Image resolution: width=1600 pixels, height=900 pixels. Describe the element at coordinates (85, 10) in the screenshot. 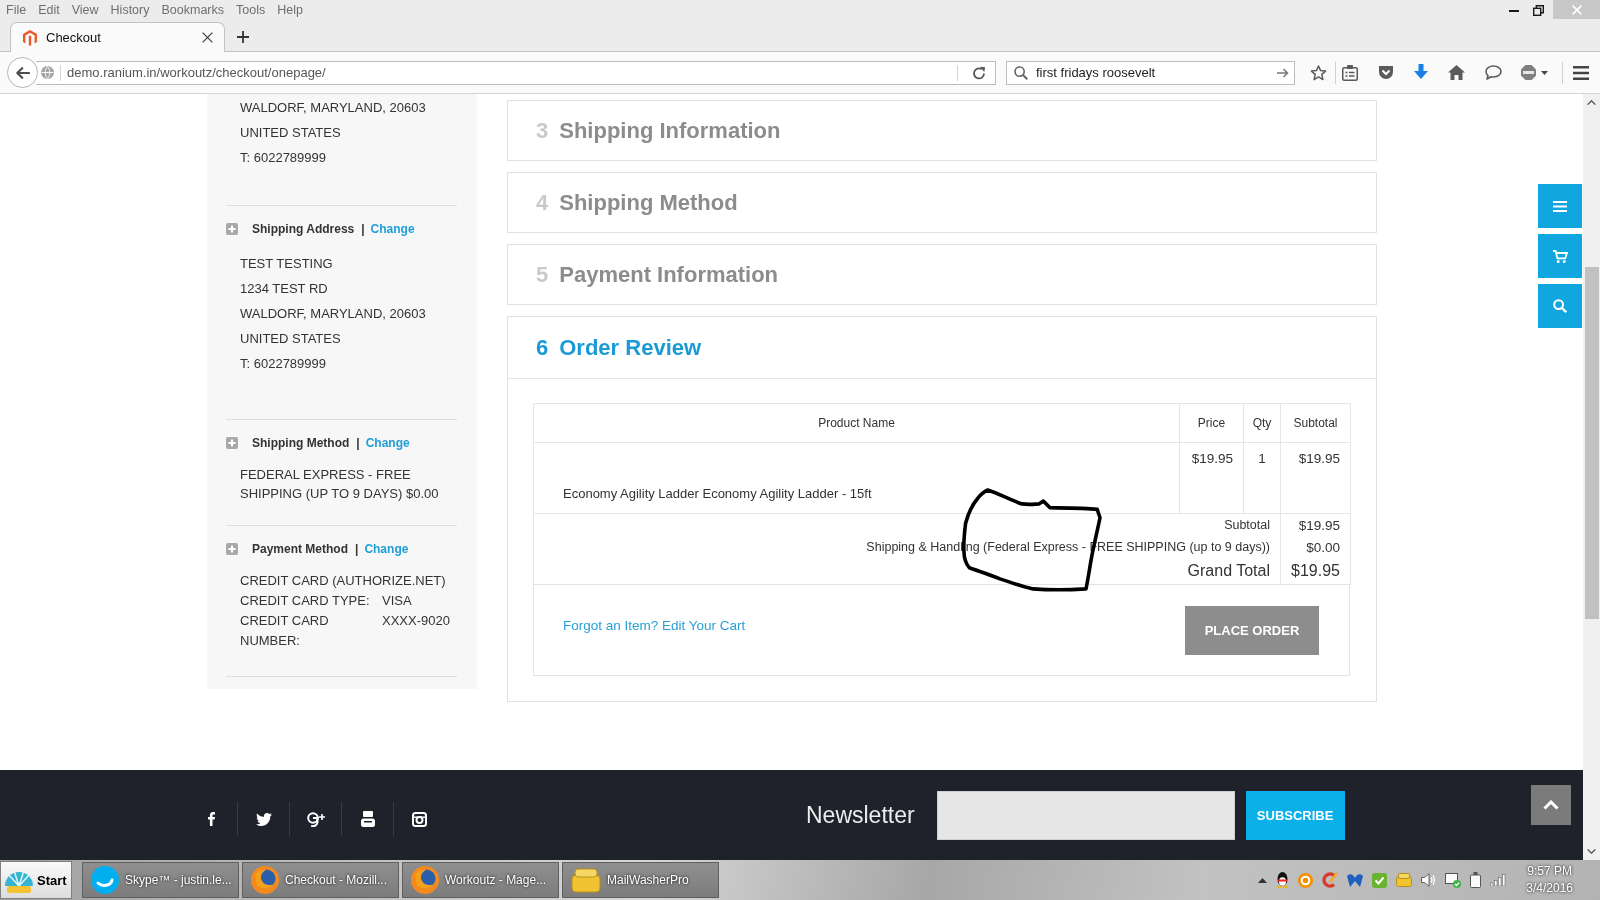

I see `menu-item: View` at that location.